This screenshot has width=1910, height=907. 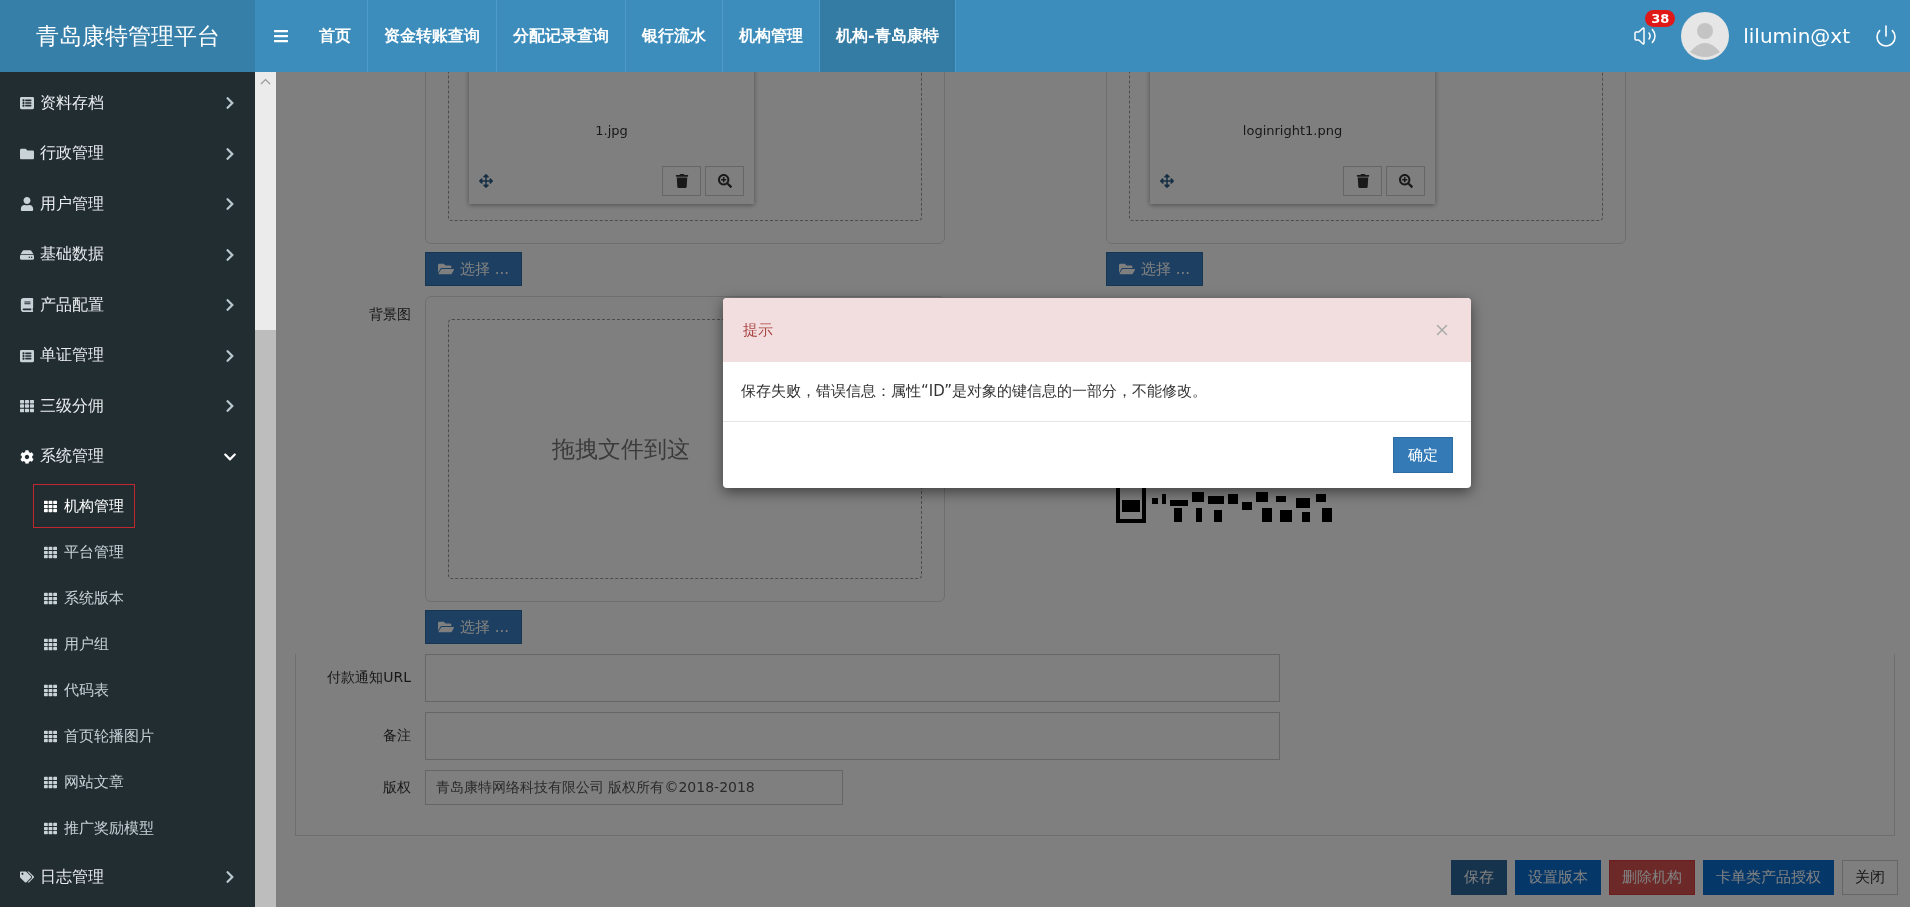 I want to click on sidebar-subitem: 平台管理, so click(x=84, y=552).